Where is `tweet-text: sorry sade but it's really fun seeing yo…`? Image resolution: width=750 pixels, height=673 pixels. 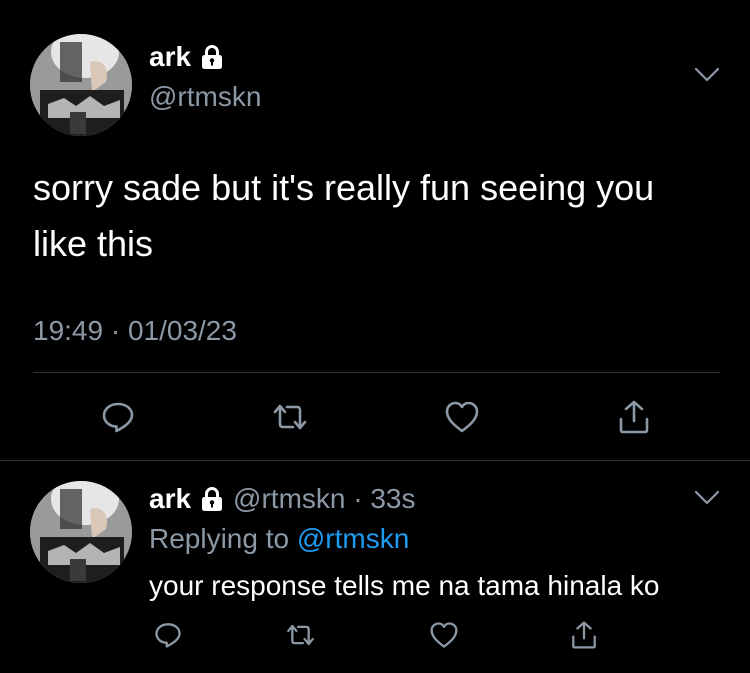 tweet-text: sorry sade but it's really fun seeing yo… is located at coordinates (344, 215).